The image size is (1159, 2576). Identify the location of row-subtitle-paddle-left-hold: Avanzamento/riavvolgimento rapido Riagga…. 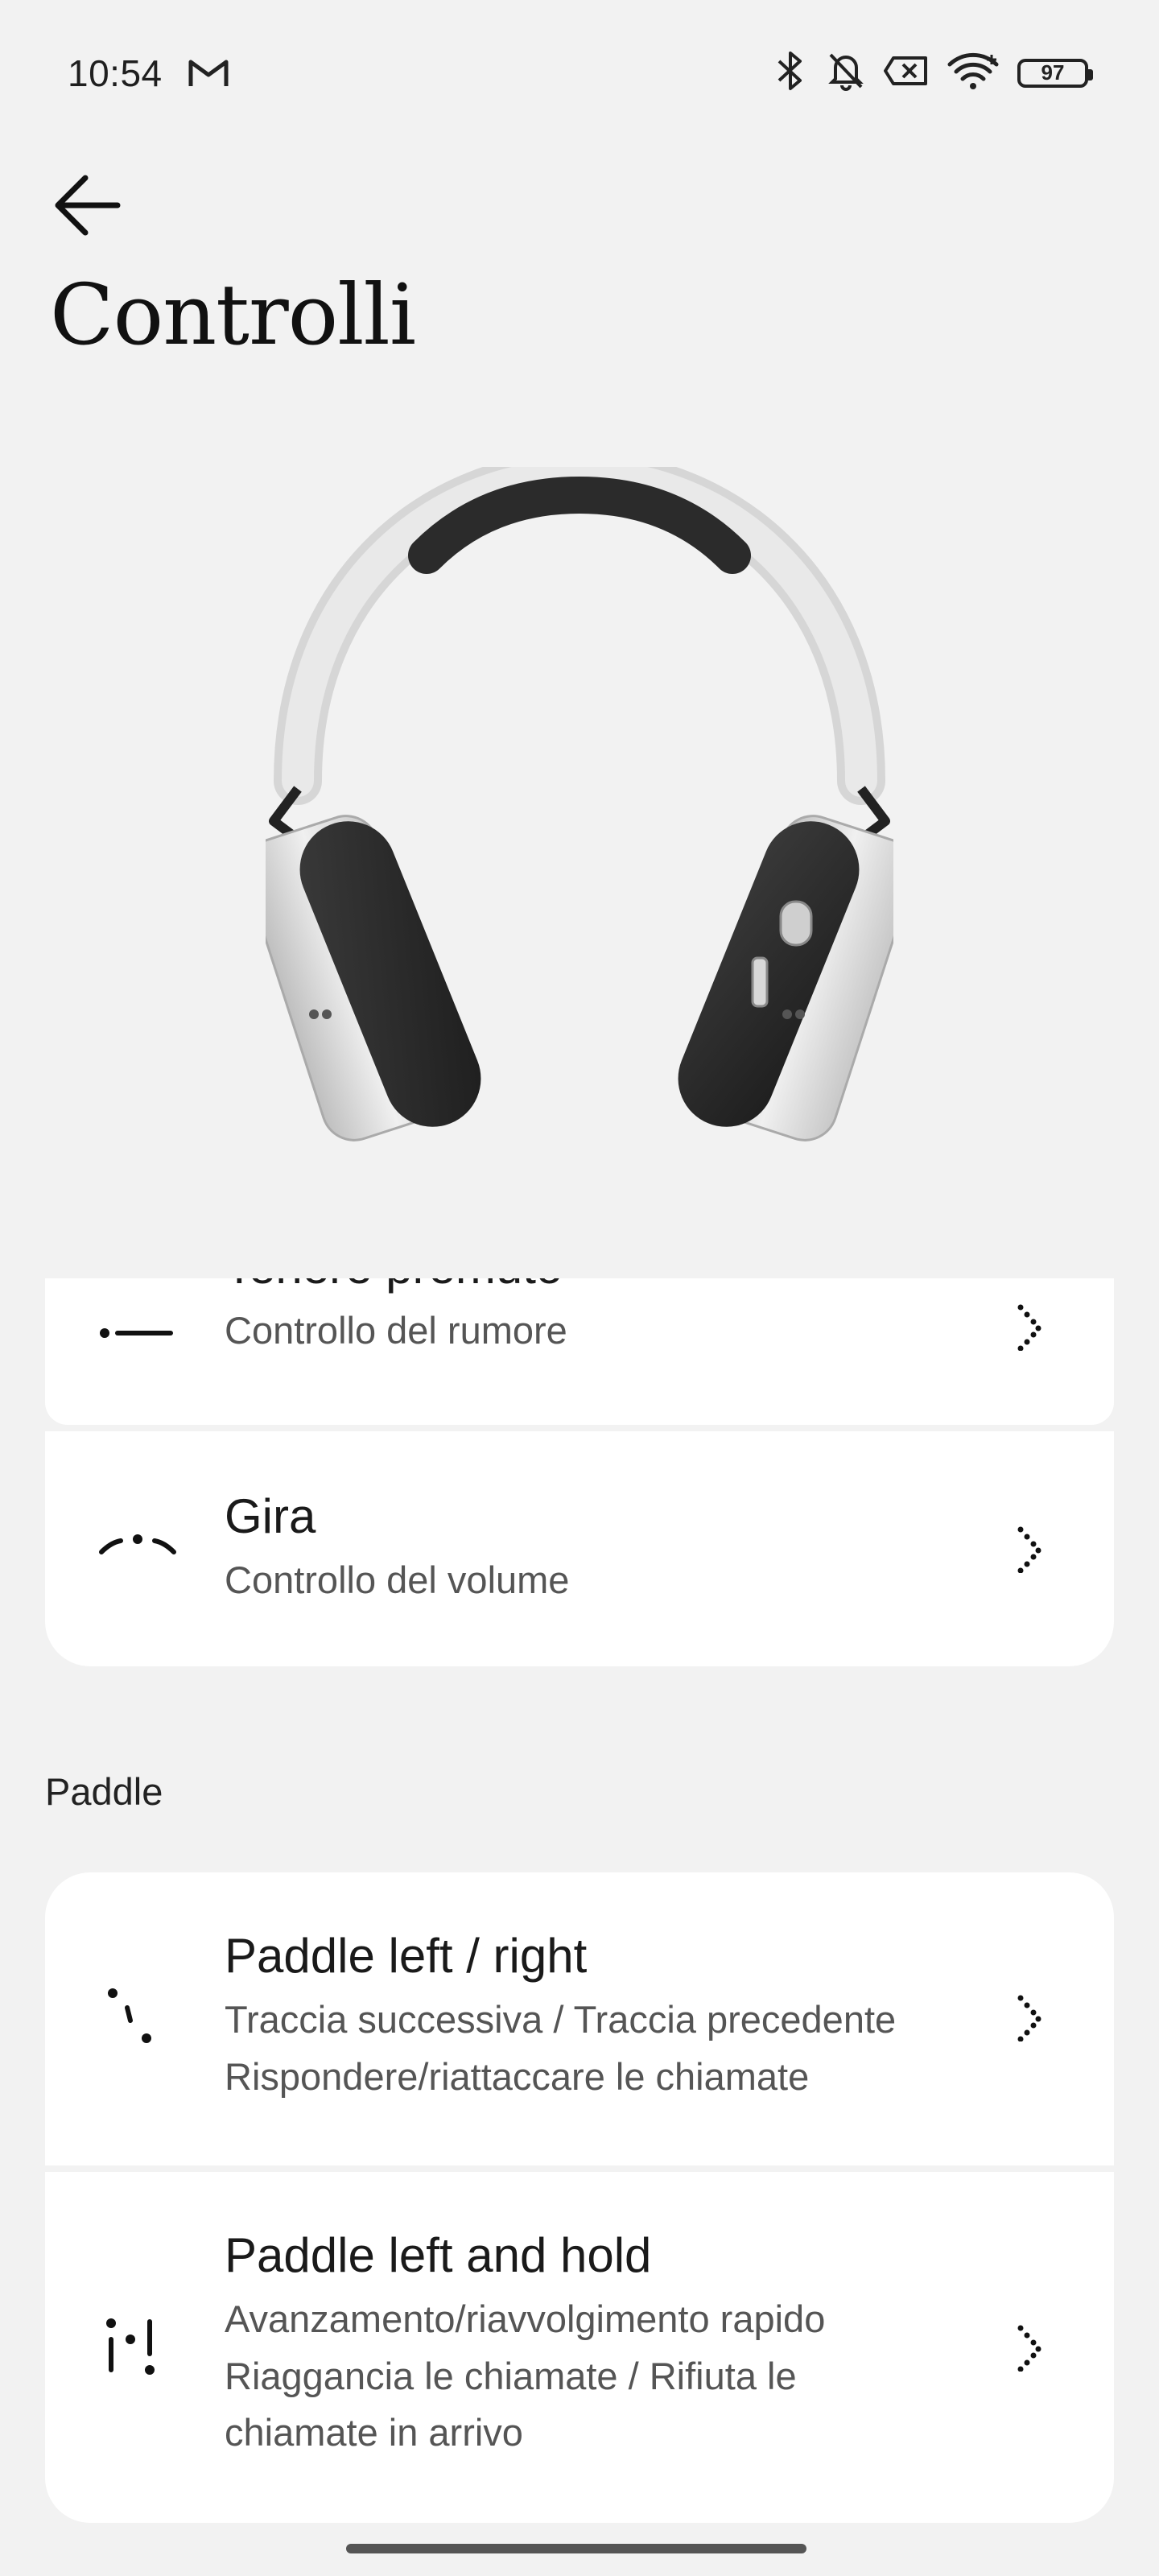
(613, 2376).